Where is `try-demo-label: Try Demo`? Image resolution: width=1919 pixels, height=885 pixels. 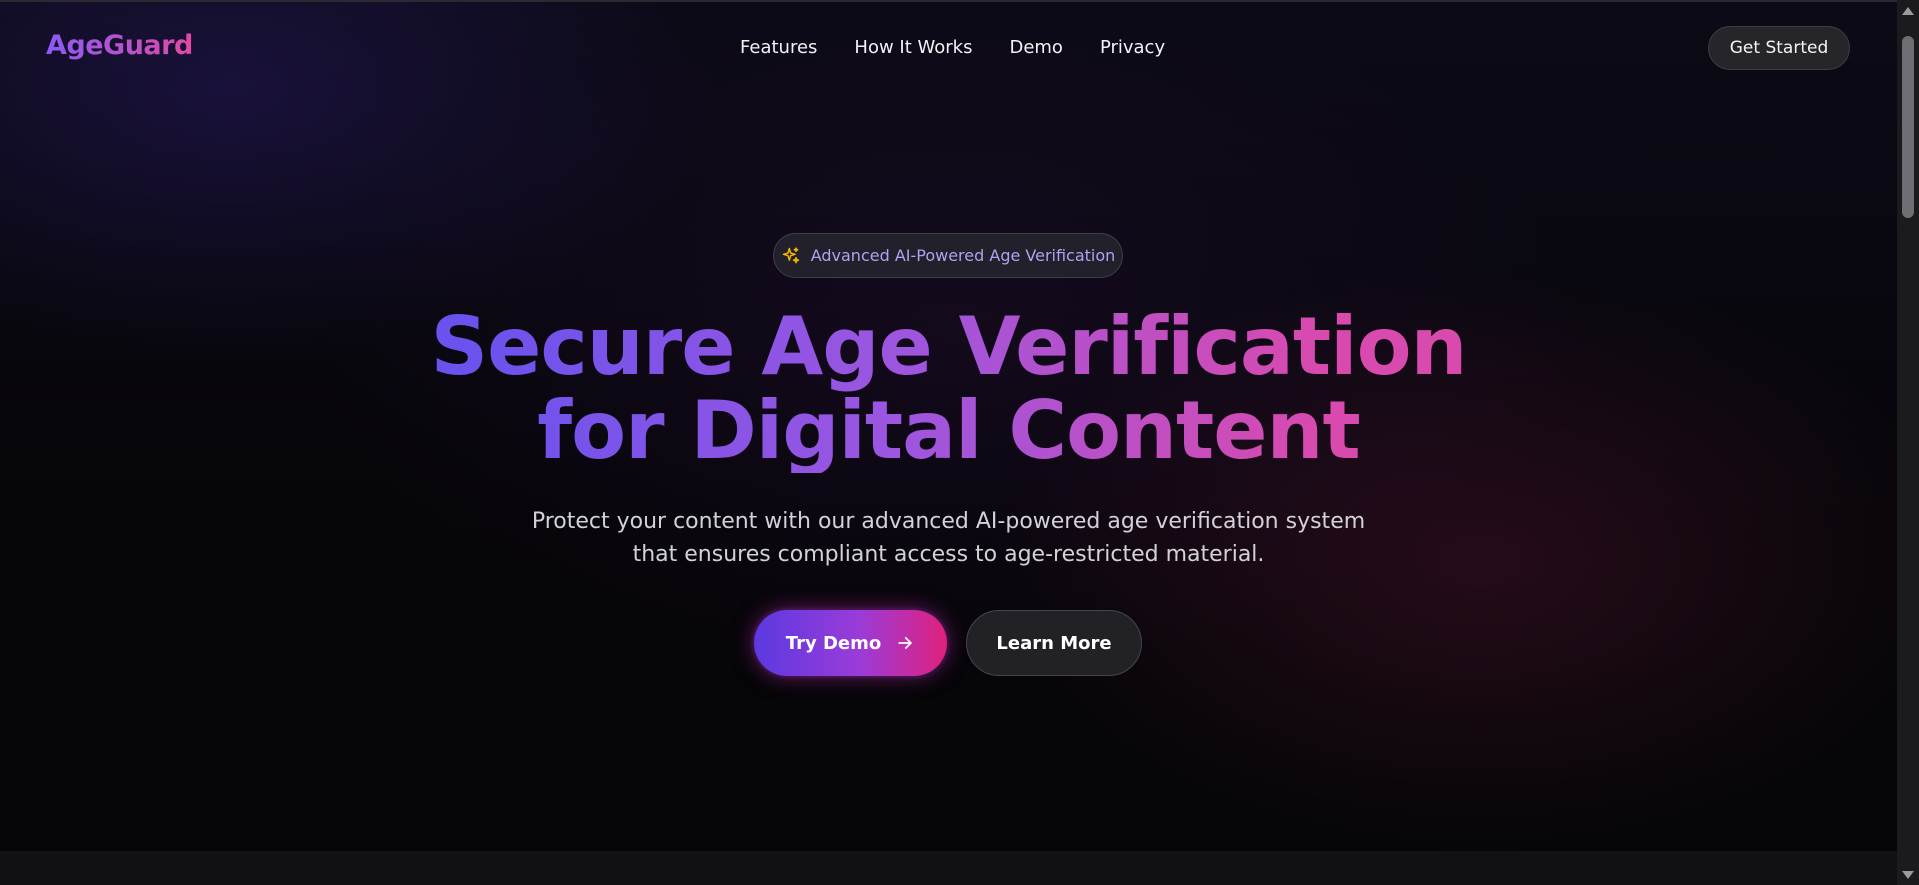 try-demo-label: Try Demo is located at coordinates (833, 643).